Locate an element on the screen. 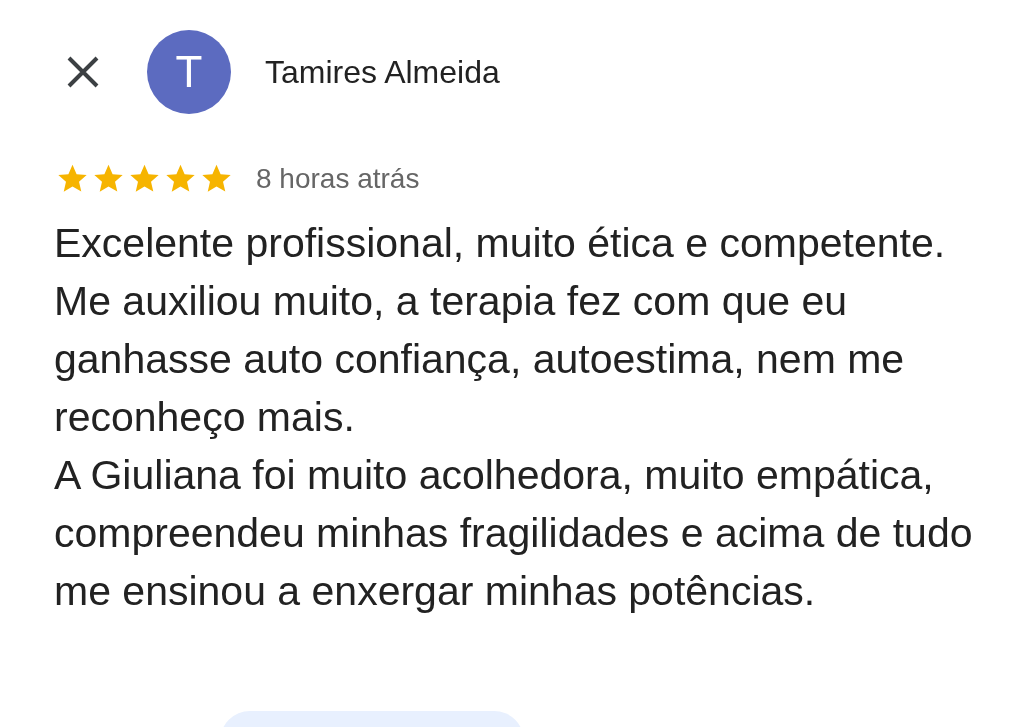  review-time: 8 horas atrás is located at coordinates (338, 179).